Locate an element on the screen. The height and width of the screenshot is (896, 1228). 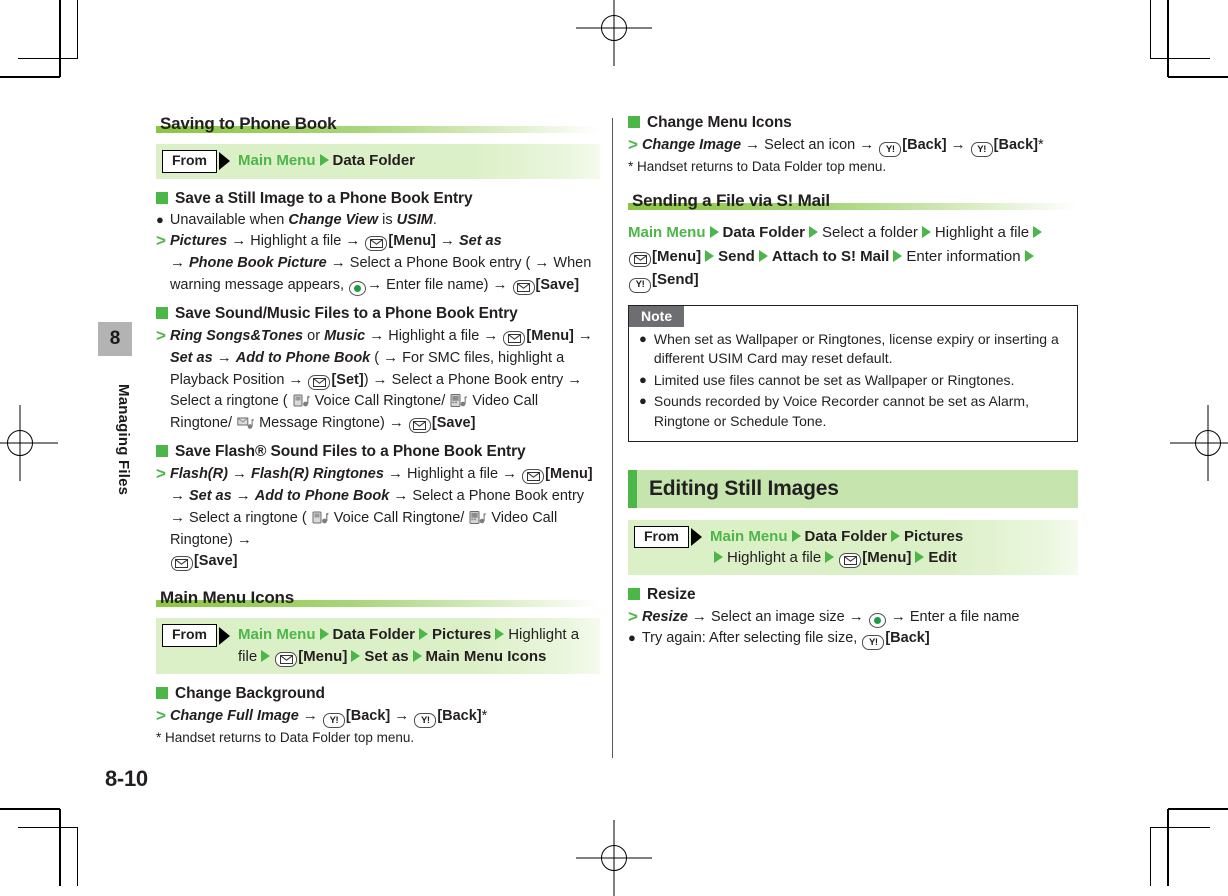
section-heading-label: Sending a File via S! Mail is located at coordinates (731, 201).